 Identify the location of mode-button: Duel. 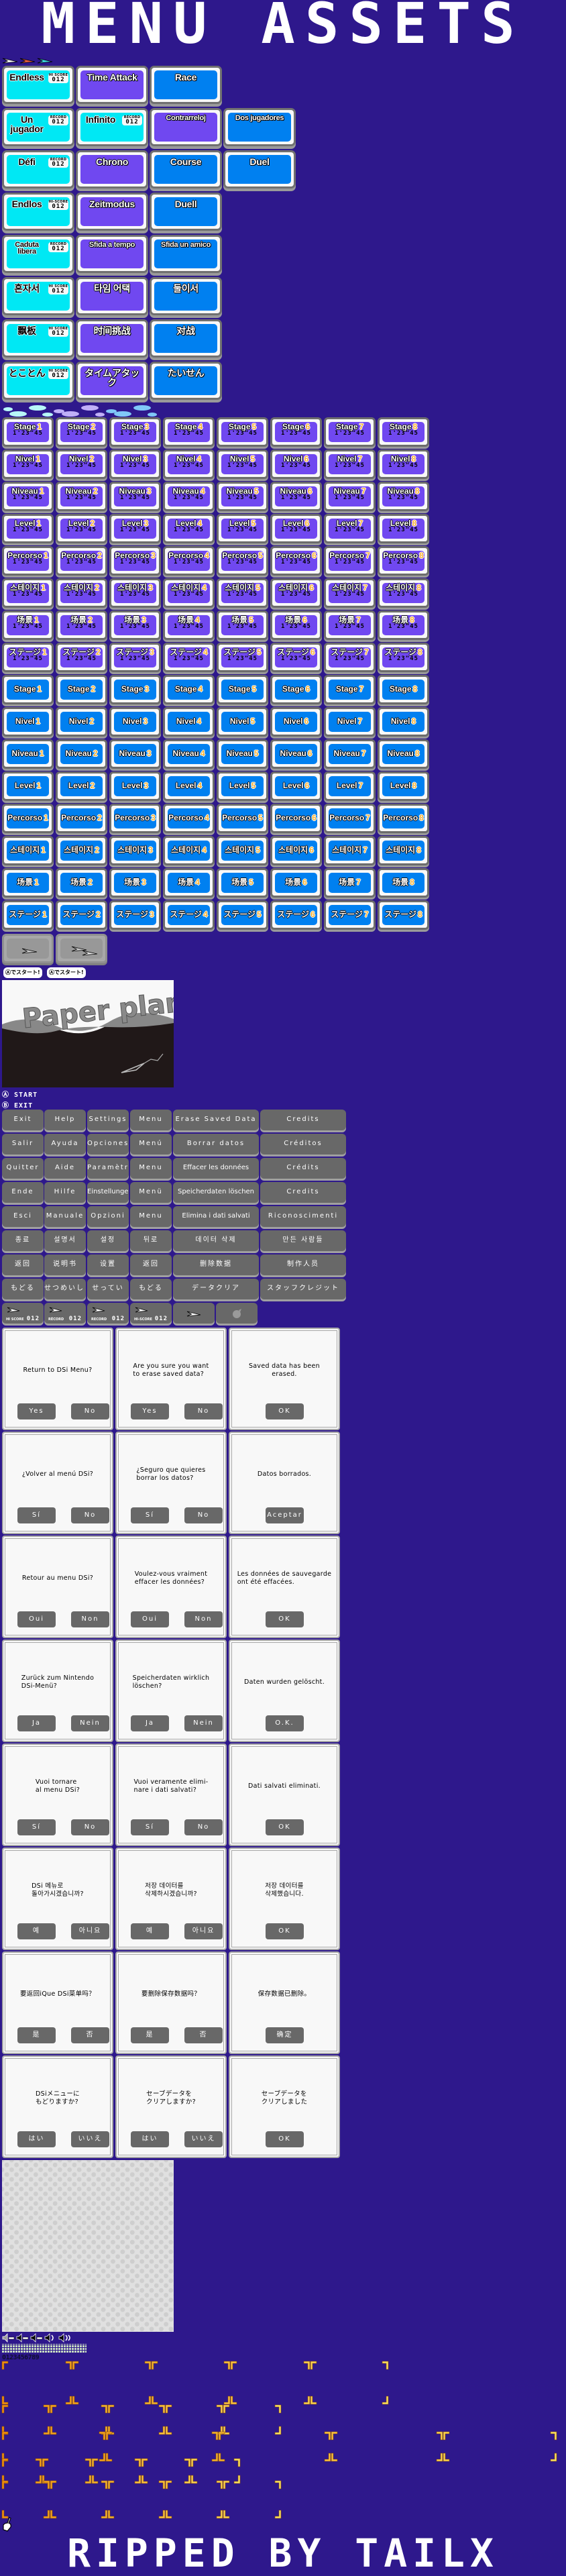
(259, 169).